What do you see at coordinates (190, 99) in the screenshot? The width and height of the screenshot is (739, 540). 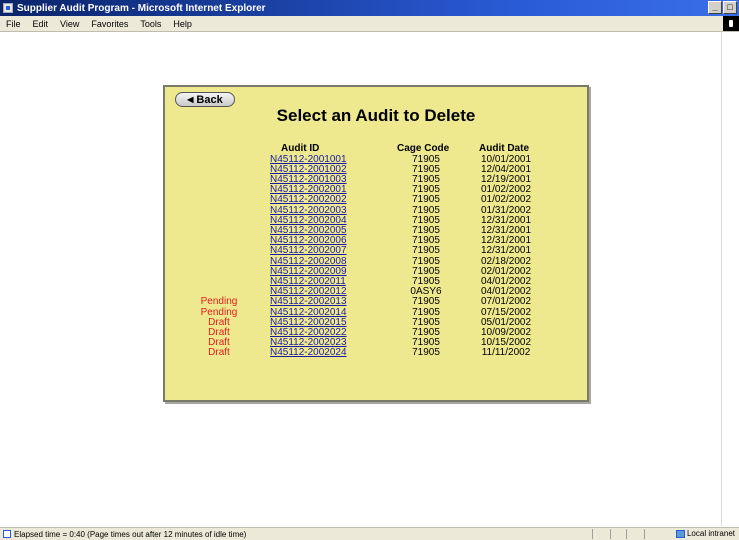 I see `left-triangle-icon: ◀` at bounding box center [190, 99].